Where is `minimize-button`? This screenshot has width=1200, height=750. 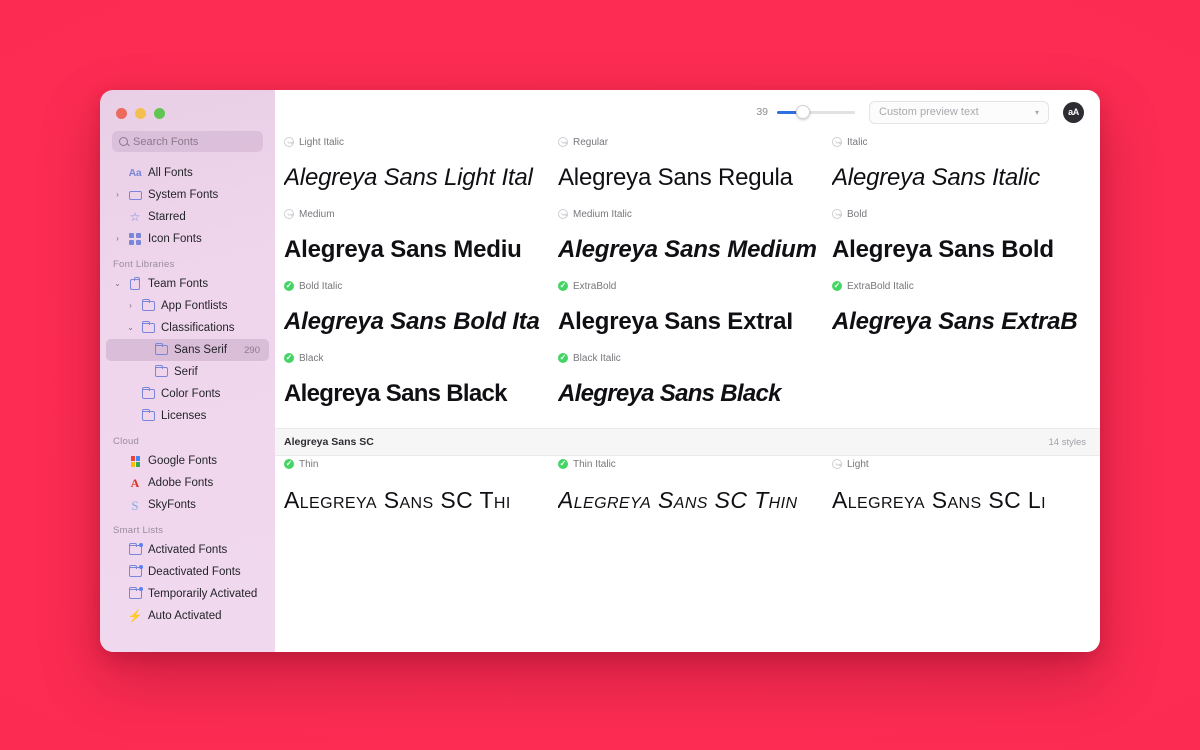
minimize-button is located at coordinates (140, 113).